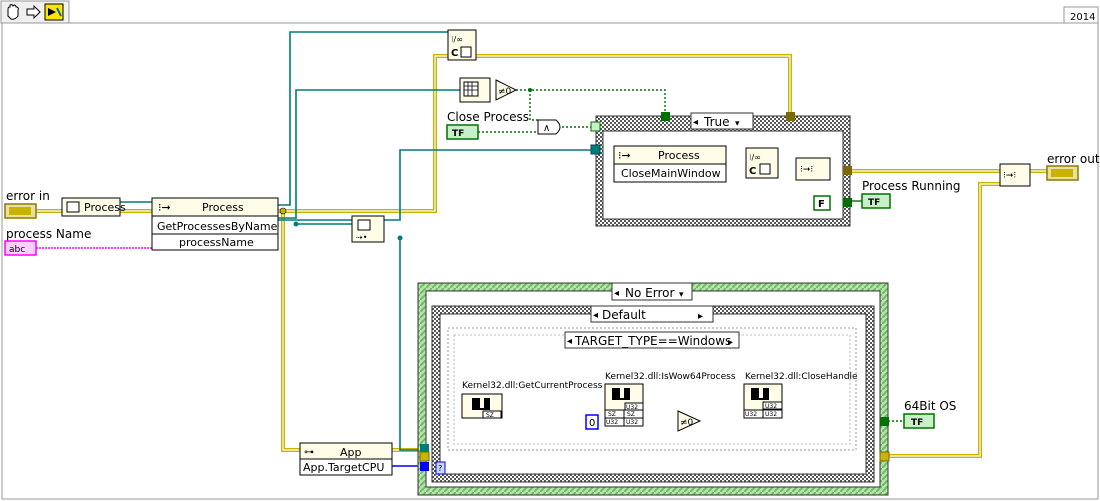 The height and width of the screenshot is (501, 1100). I want to click on u32-label-1: U32, so click(612, 422).